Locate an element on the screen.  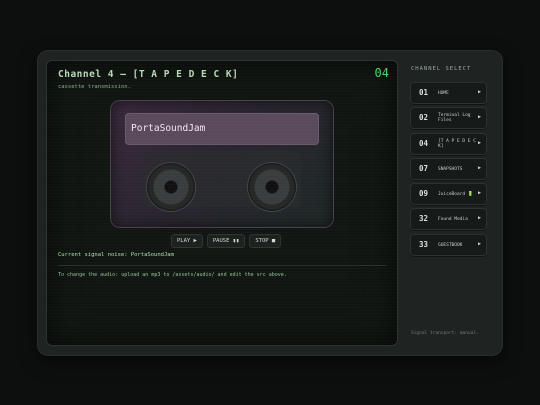
sidebar-item-number: 33 is located at coordinates (424, 244).